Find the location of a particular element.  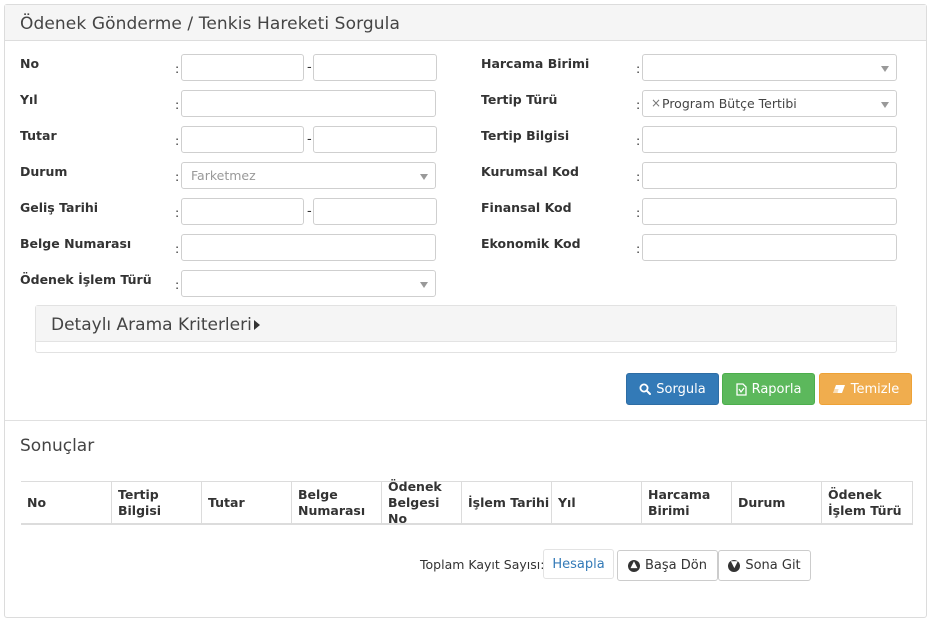

odenek-islem-turu-select is located at coordinates (308, 283).